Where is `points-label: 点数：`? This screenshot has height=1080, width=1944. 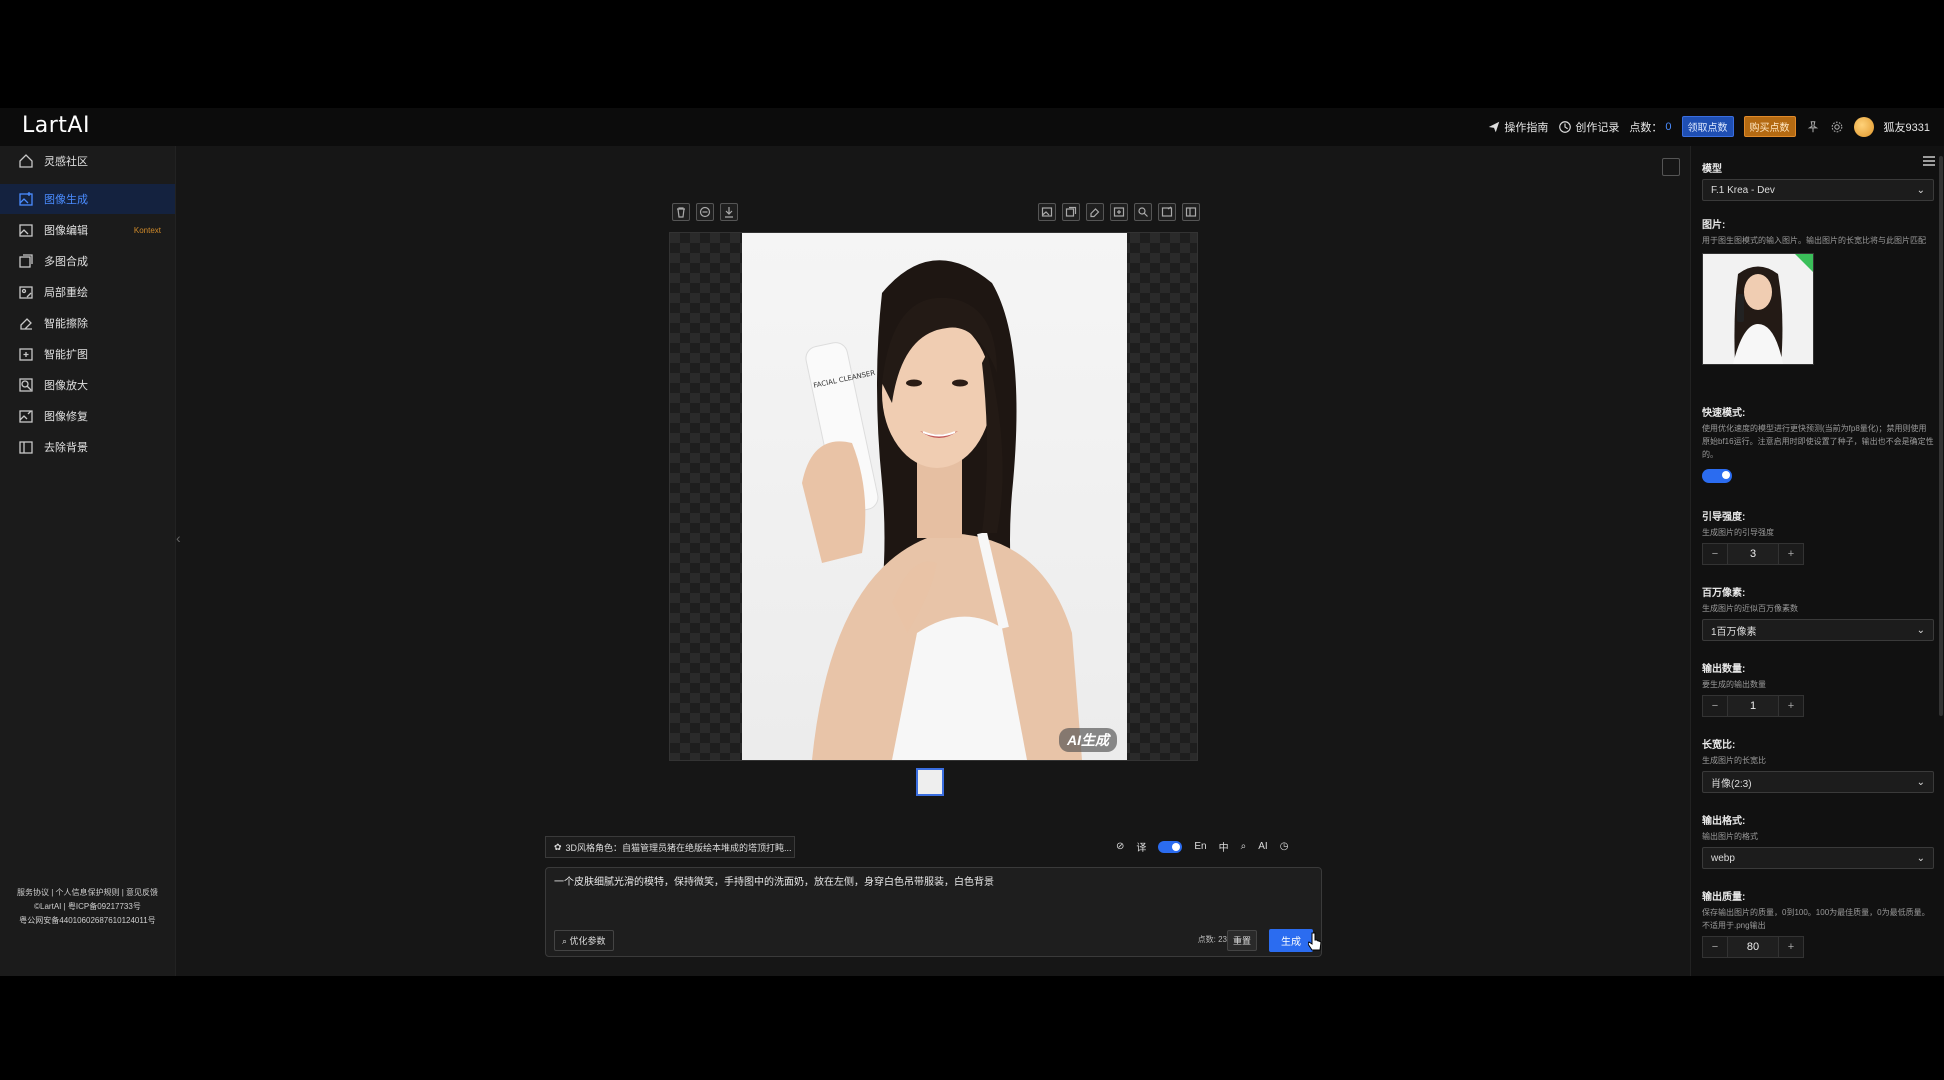 points-label: 点数： is located at coordinates (1646, 127).